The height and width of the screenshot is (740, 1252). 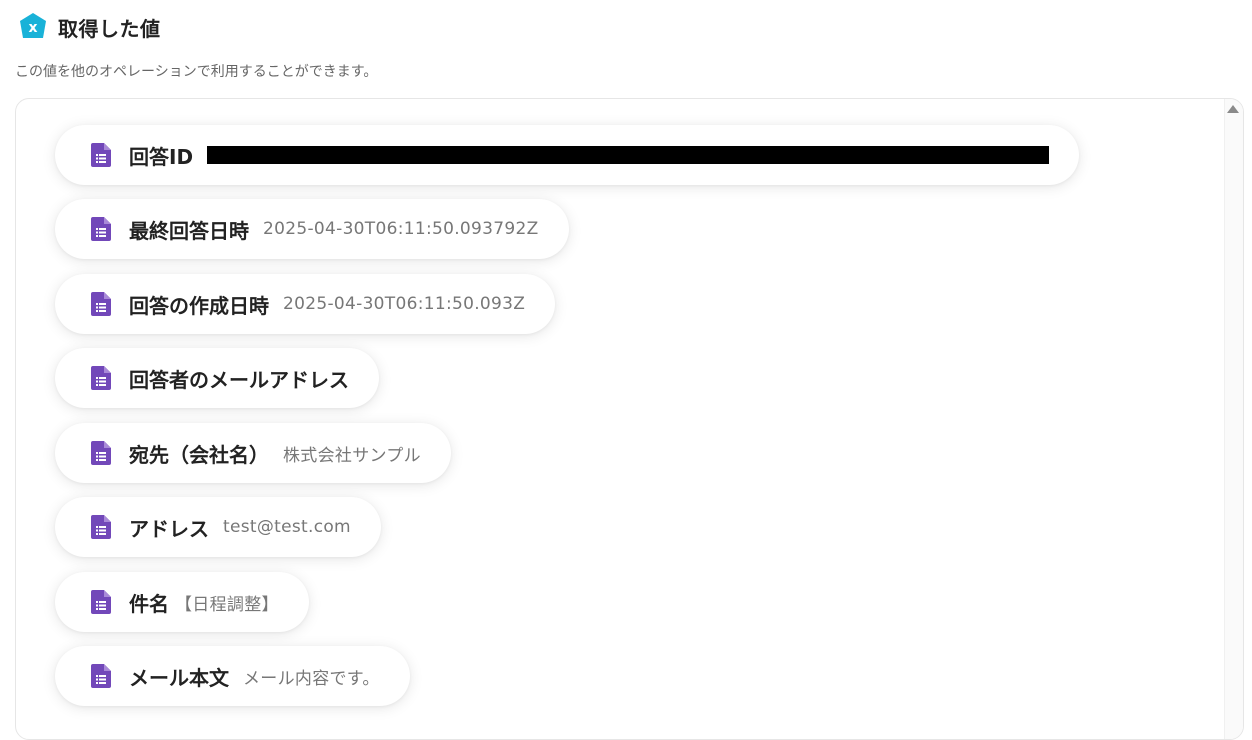 What do you see at coordinates (199, 305) in the screenshot?
I see `chip-label: 回答の作成日時` at bounding box center [199, 305].